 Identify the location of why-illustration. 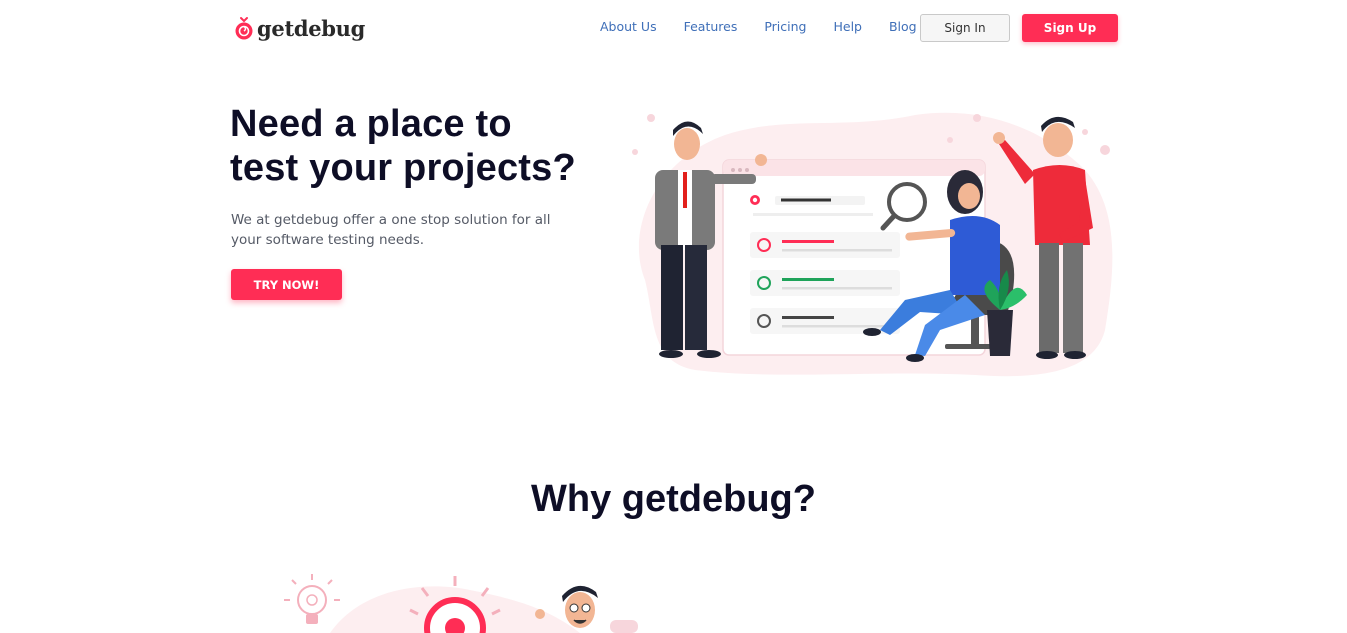
(461, 603).